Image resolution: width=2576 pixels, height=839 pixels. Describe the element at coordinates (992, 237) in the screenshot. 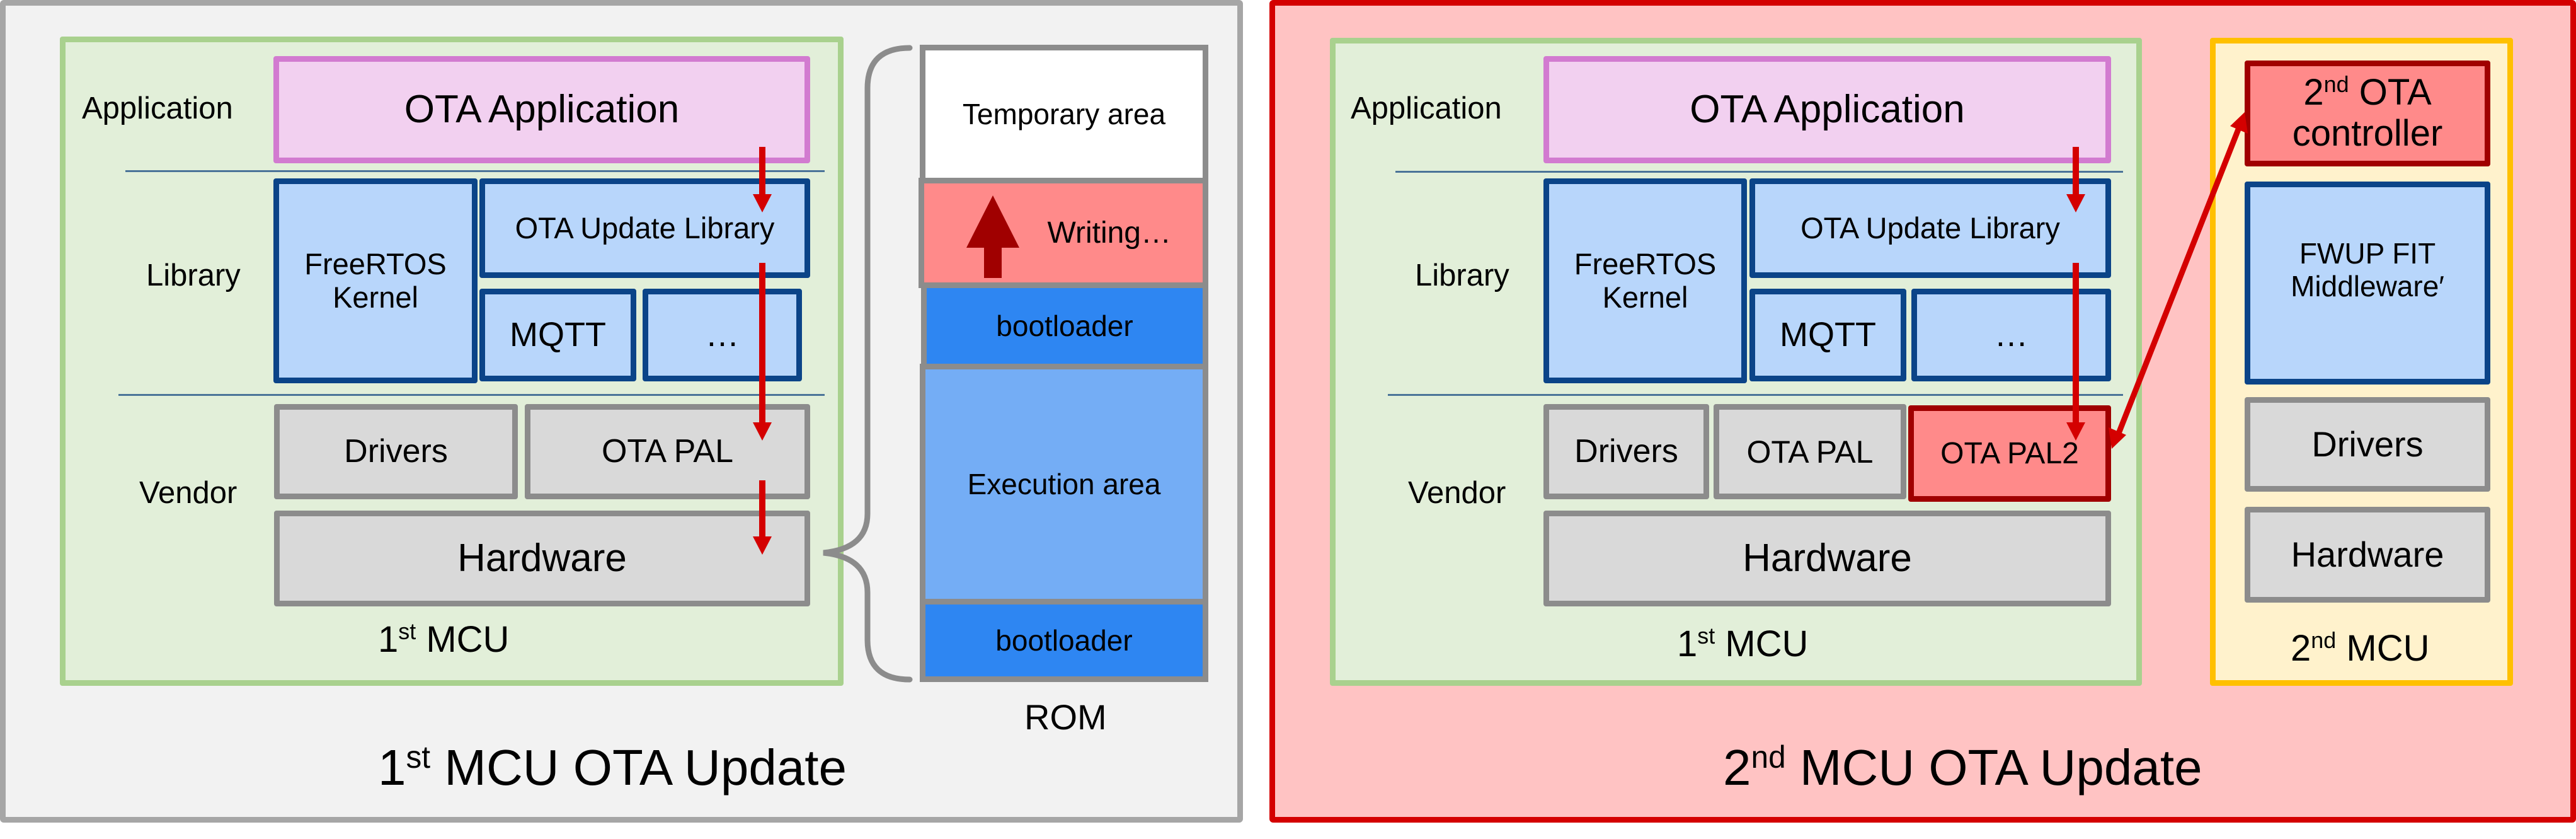

I see `writing-up-arrow-icon` at that location.